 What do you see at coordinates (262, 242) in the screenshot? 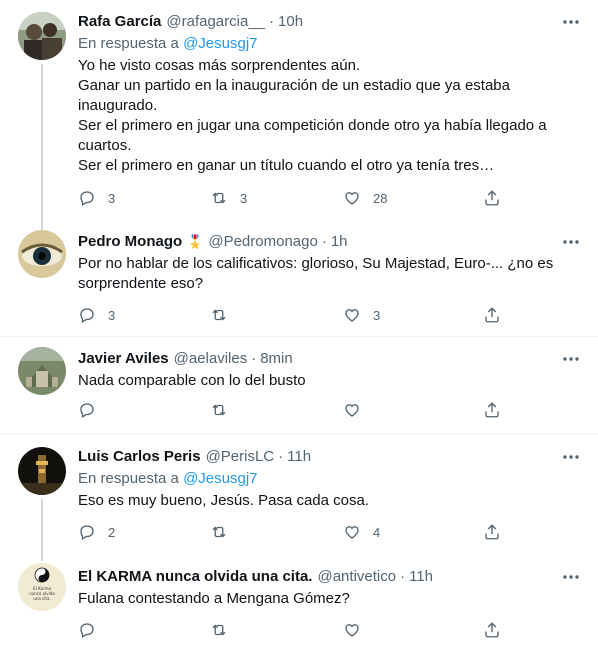
I see `author-handle: @Pedromonago` at bounding box center [262, 242].